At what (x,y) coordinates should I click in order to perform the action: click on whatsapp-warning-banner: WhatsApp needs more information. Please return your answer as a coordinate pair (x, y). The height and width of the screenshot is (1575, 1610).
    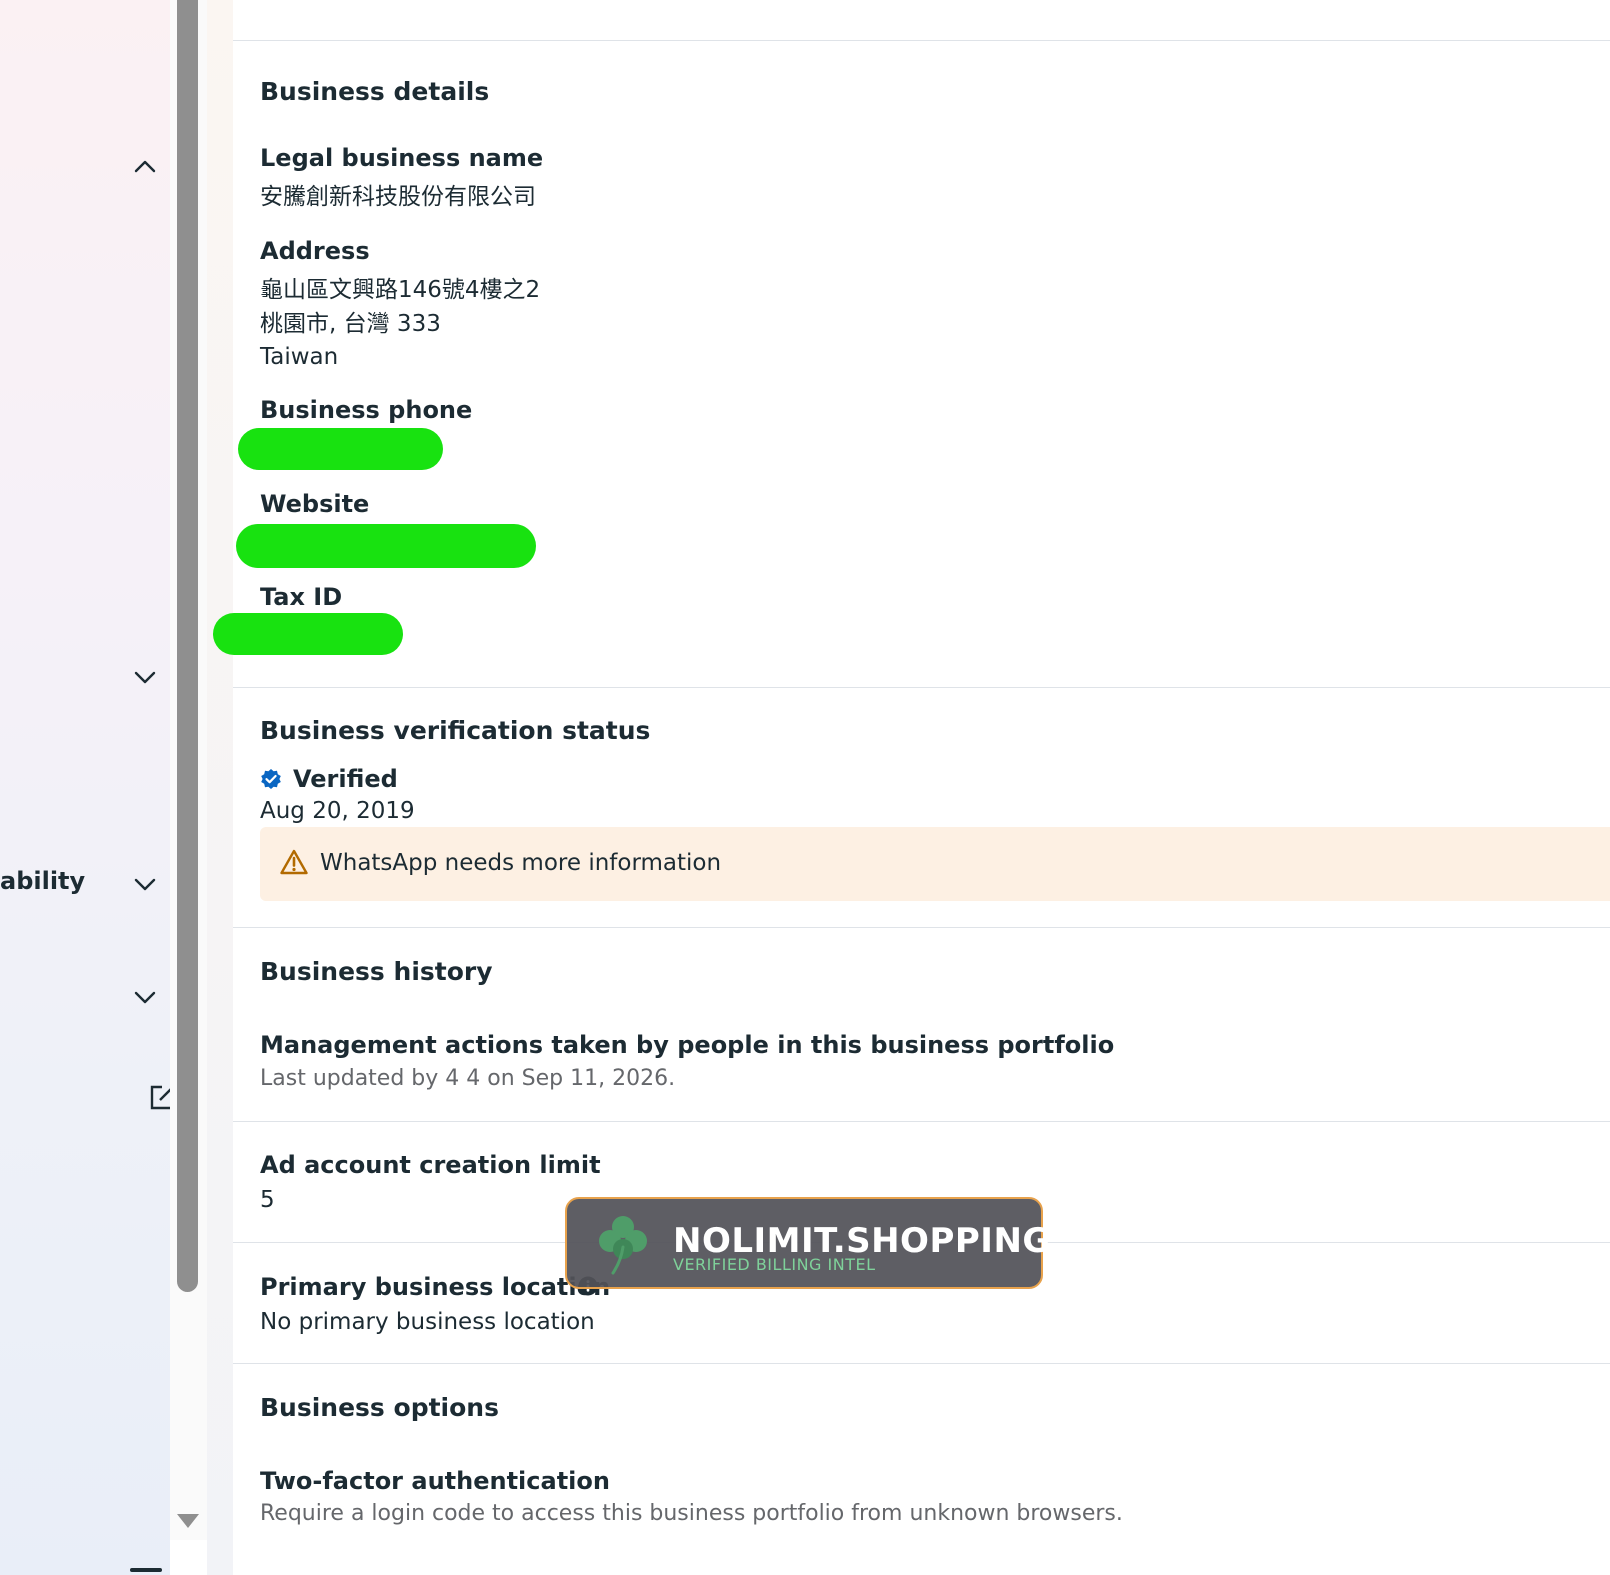
    Looking at the image, I should click on (935, 864).